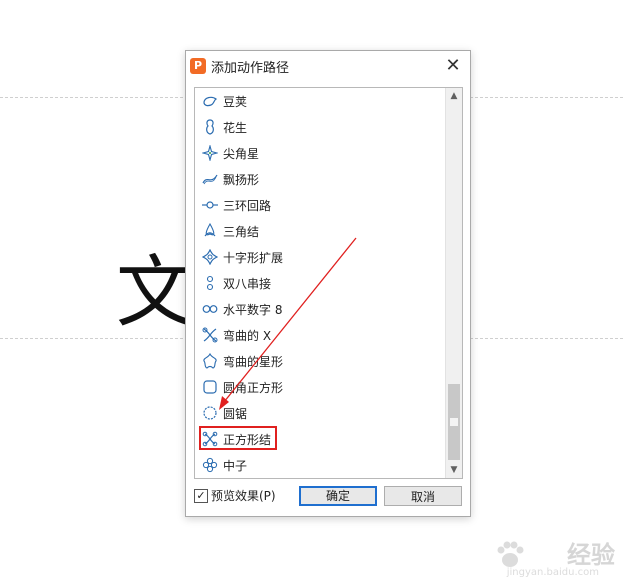  What do you see at coordinates (235, 413) in the screenshot?
I see `motion-path-item-label: 圆锯` at bounding box center [235, 413].